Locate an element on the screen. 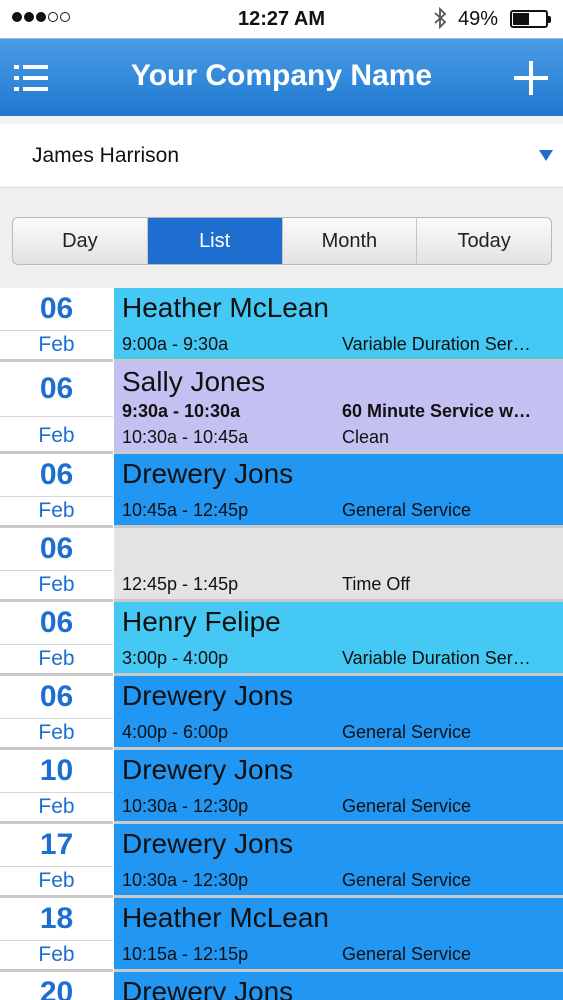 The height and width of the screenshot is (1000, 563). tab-day: Day is located at coordinates (80, 241).